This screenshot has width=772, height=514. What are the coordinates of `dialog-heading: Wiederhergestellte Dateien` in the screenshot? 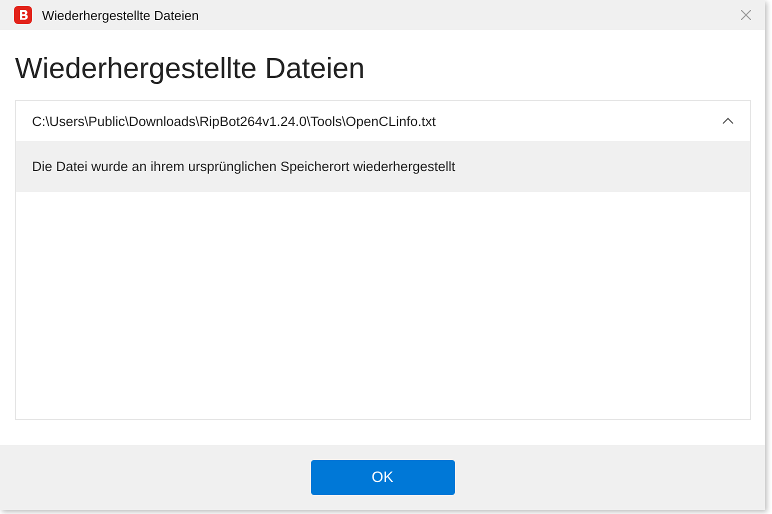 It's located at (190, 70).